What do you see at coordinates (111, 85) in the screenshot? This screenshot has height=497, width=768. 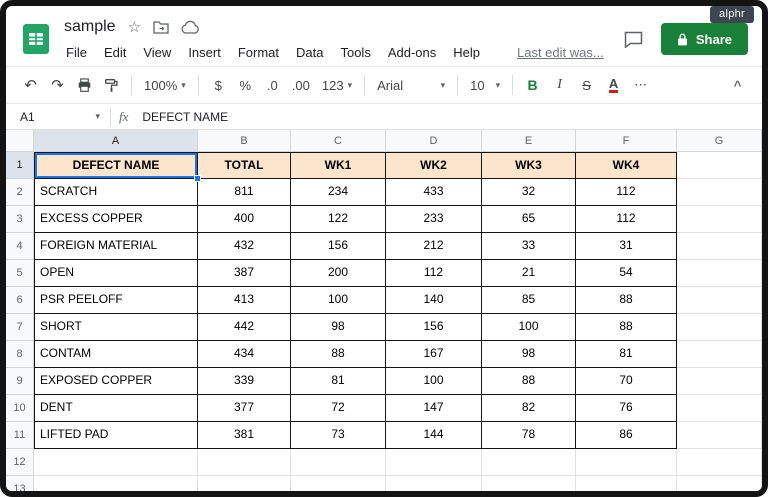 I see `paint-format-button` at bounding box center [111, 85].